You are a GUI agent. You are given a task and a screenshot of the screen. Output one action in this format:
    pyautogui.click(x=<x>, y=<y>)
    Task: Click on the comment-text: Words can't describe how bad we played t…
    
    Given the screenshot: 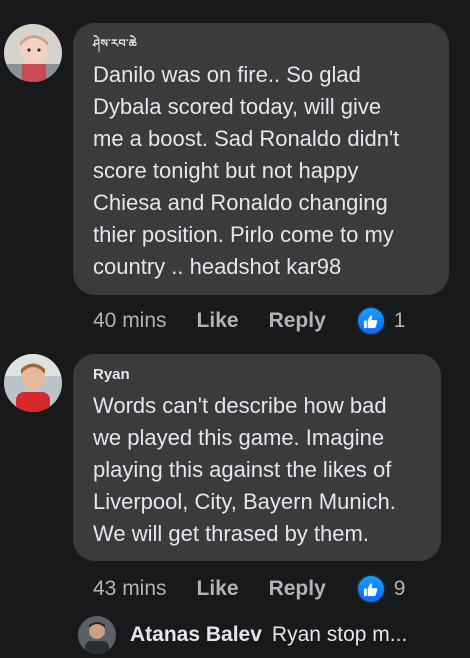 What is the action you would take?
    pyautogui.click(x=244, y=469)
    